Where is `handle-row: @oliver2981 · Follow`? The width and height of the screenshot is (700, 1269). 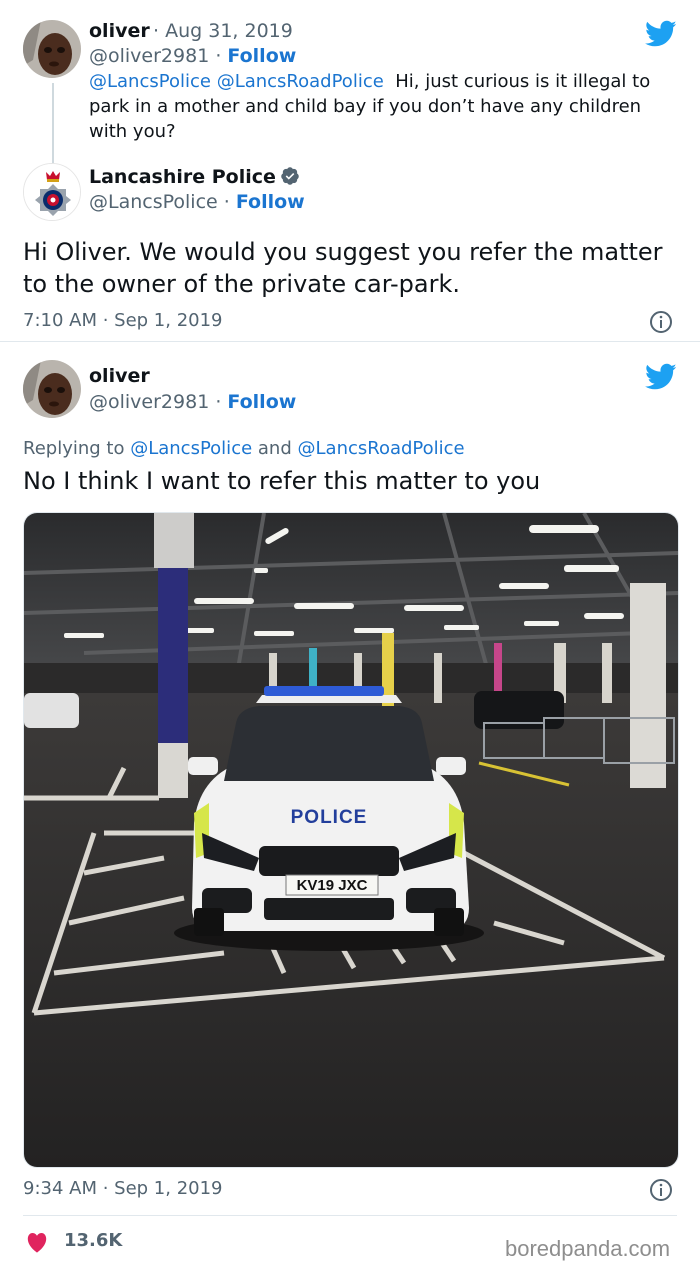
handle-row: @oliver2981 · Follow is located at coordinates (193, 56).